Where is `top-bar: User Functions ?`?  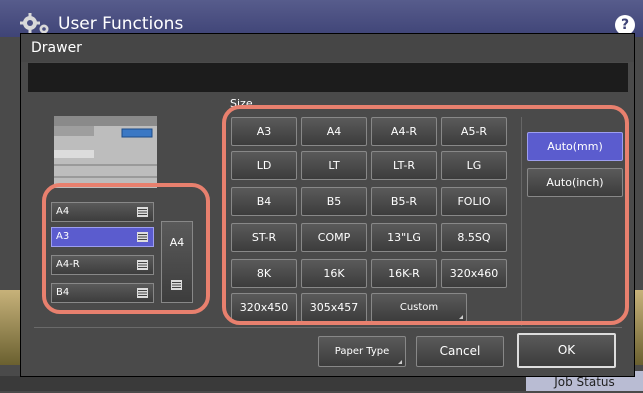 top-bar: User Functions ? is located at coordinates (321, 18).